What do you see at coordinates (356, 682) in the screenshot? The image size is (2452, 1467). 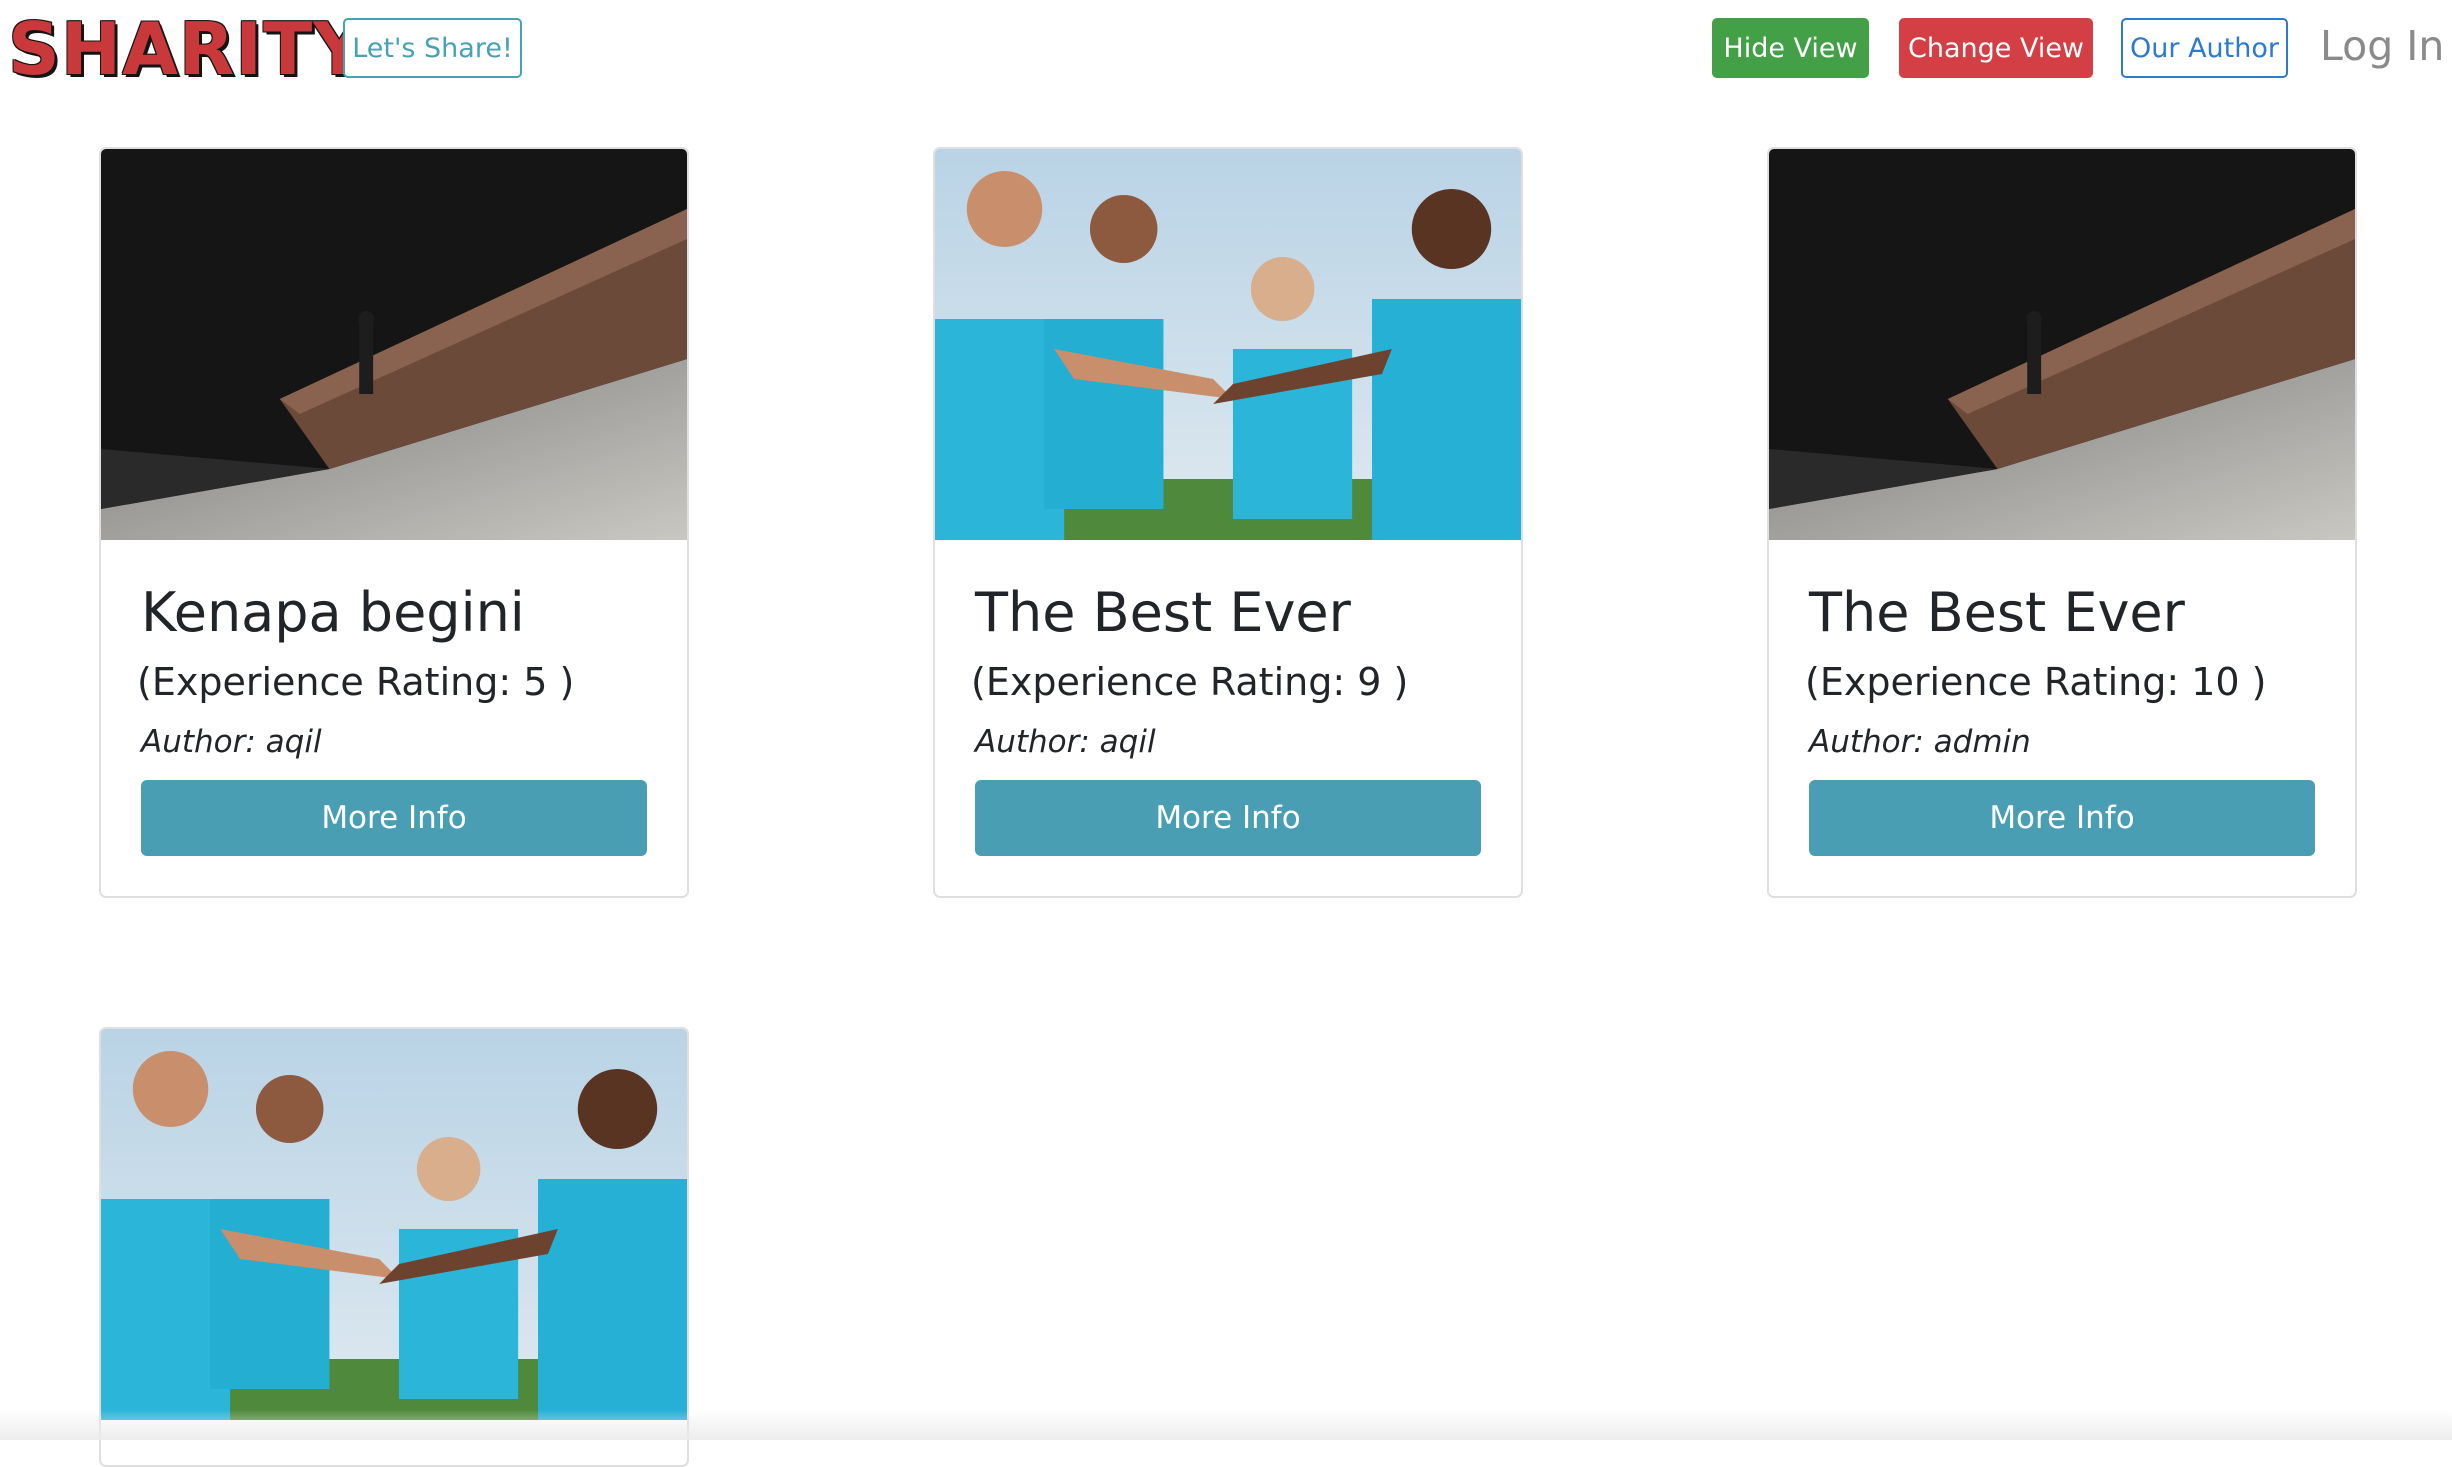 I see `card-rating: (Experience Rating: 5 )` at bounding box center [356, 682].